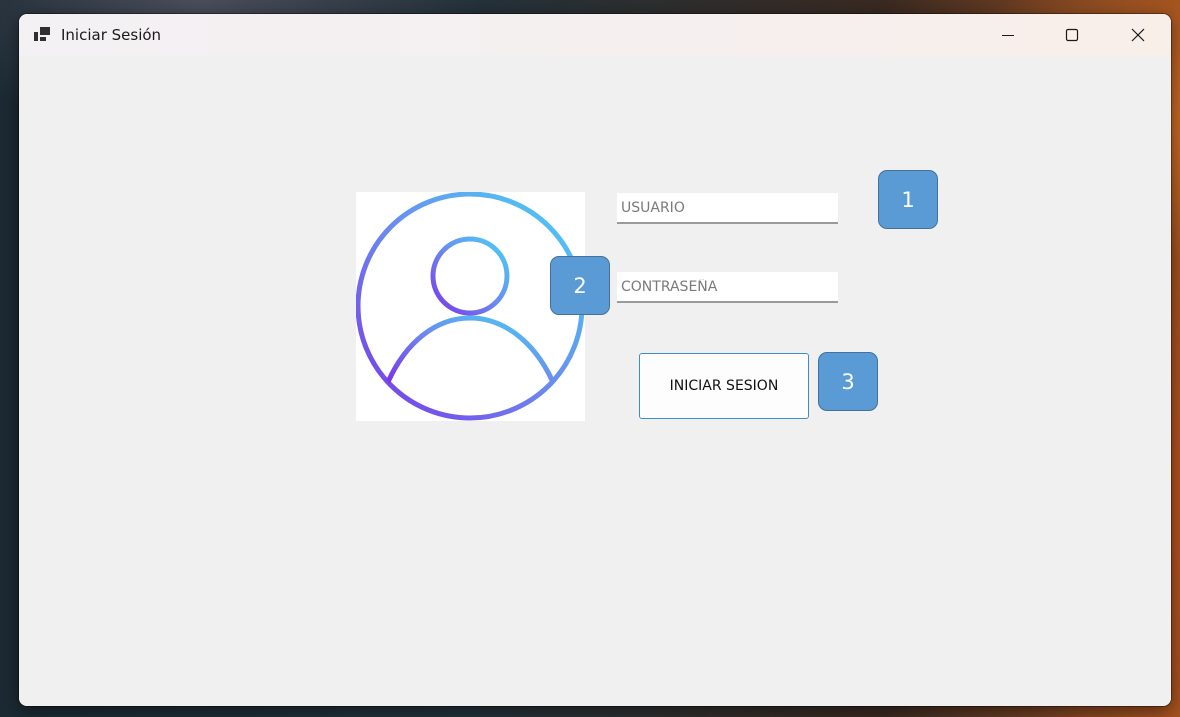 Image resolution: width=1180 pixels, height=717 pixels. I want to click on maximize-button, so click(1072, 35).